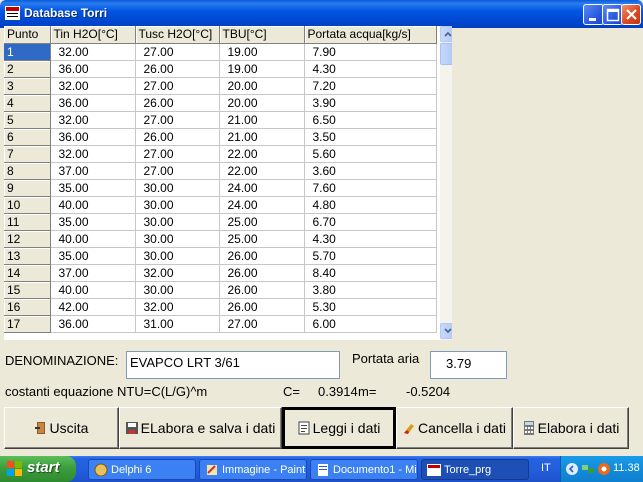 The image size is (643, 482). Describe the element at coordinates (475, 469) in the screenshot. I see `task-torre-prg: Torre_prg` at that location.